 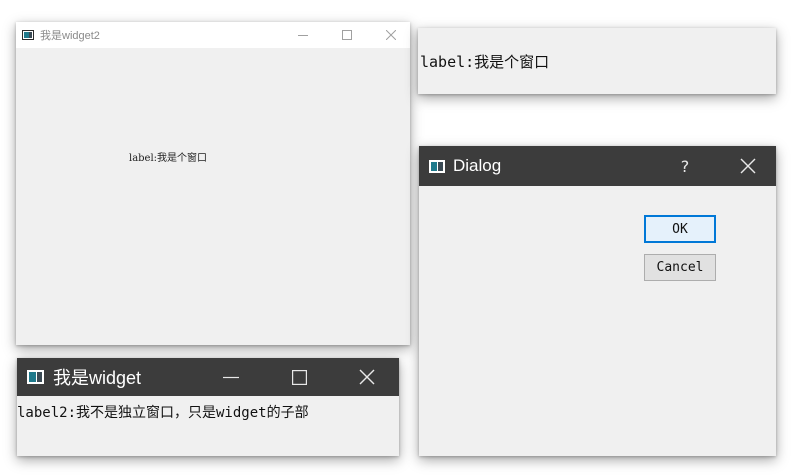 I want to click on help-button: ?, so click(x=685, y=166).